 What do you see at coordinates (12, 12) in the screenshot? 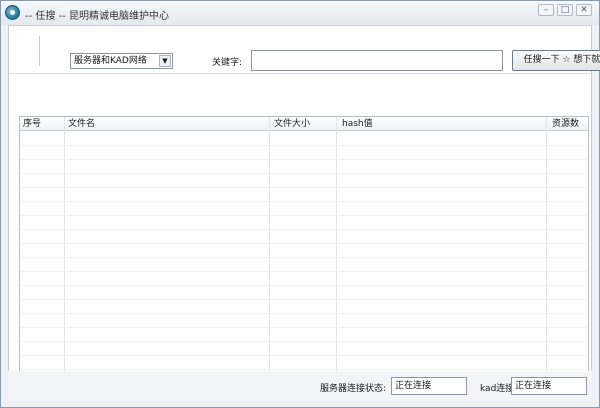
I see `app-logo-icon` at bounding box center [12, 12].